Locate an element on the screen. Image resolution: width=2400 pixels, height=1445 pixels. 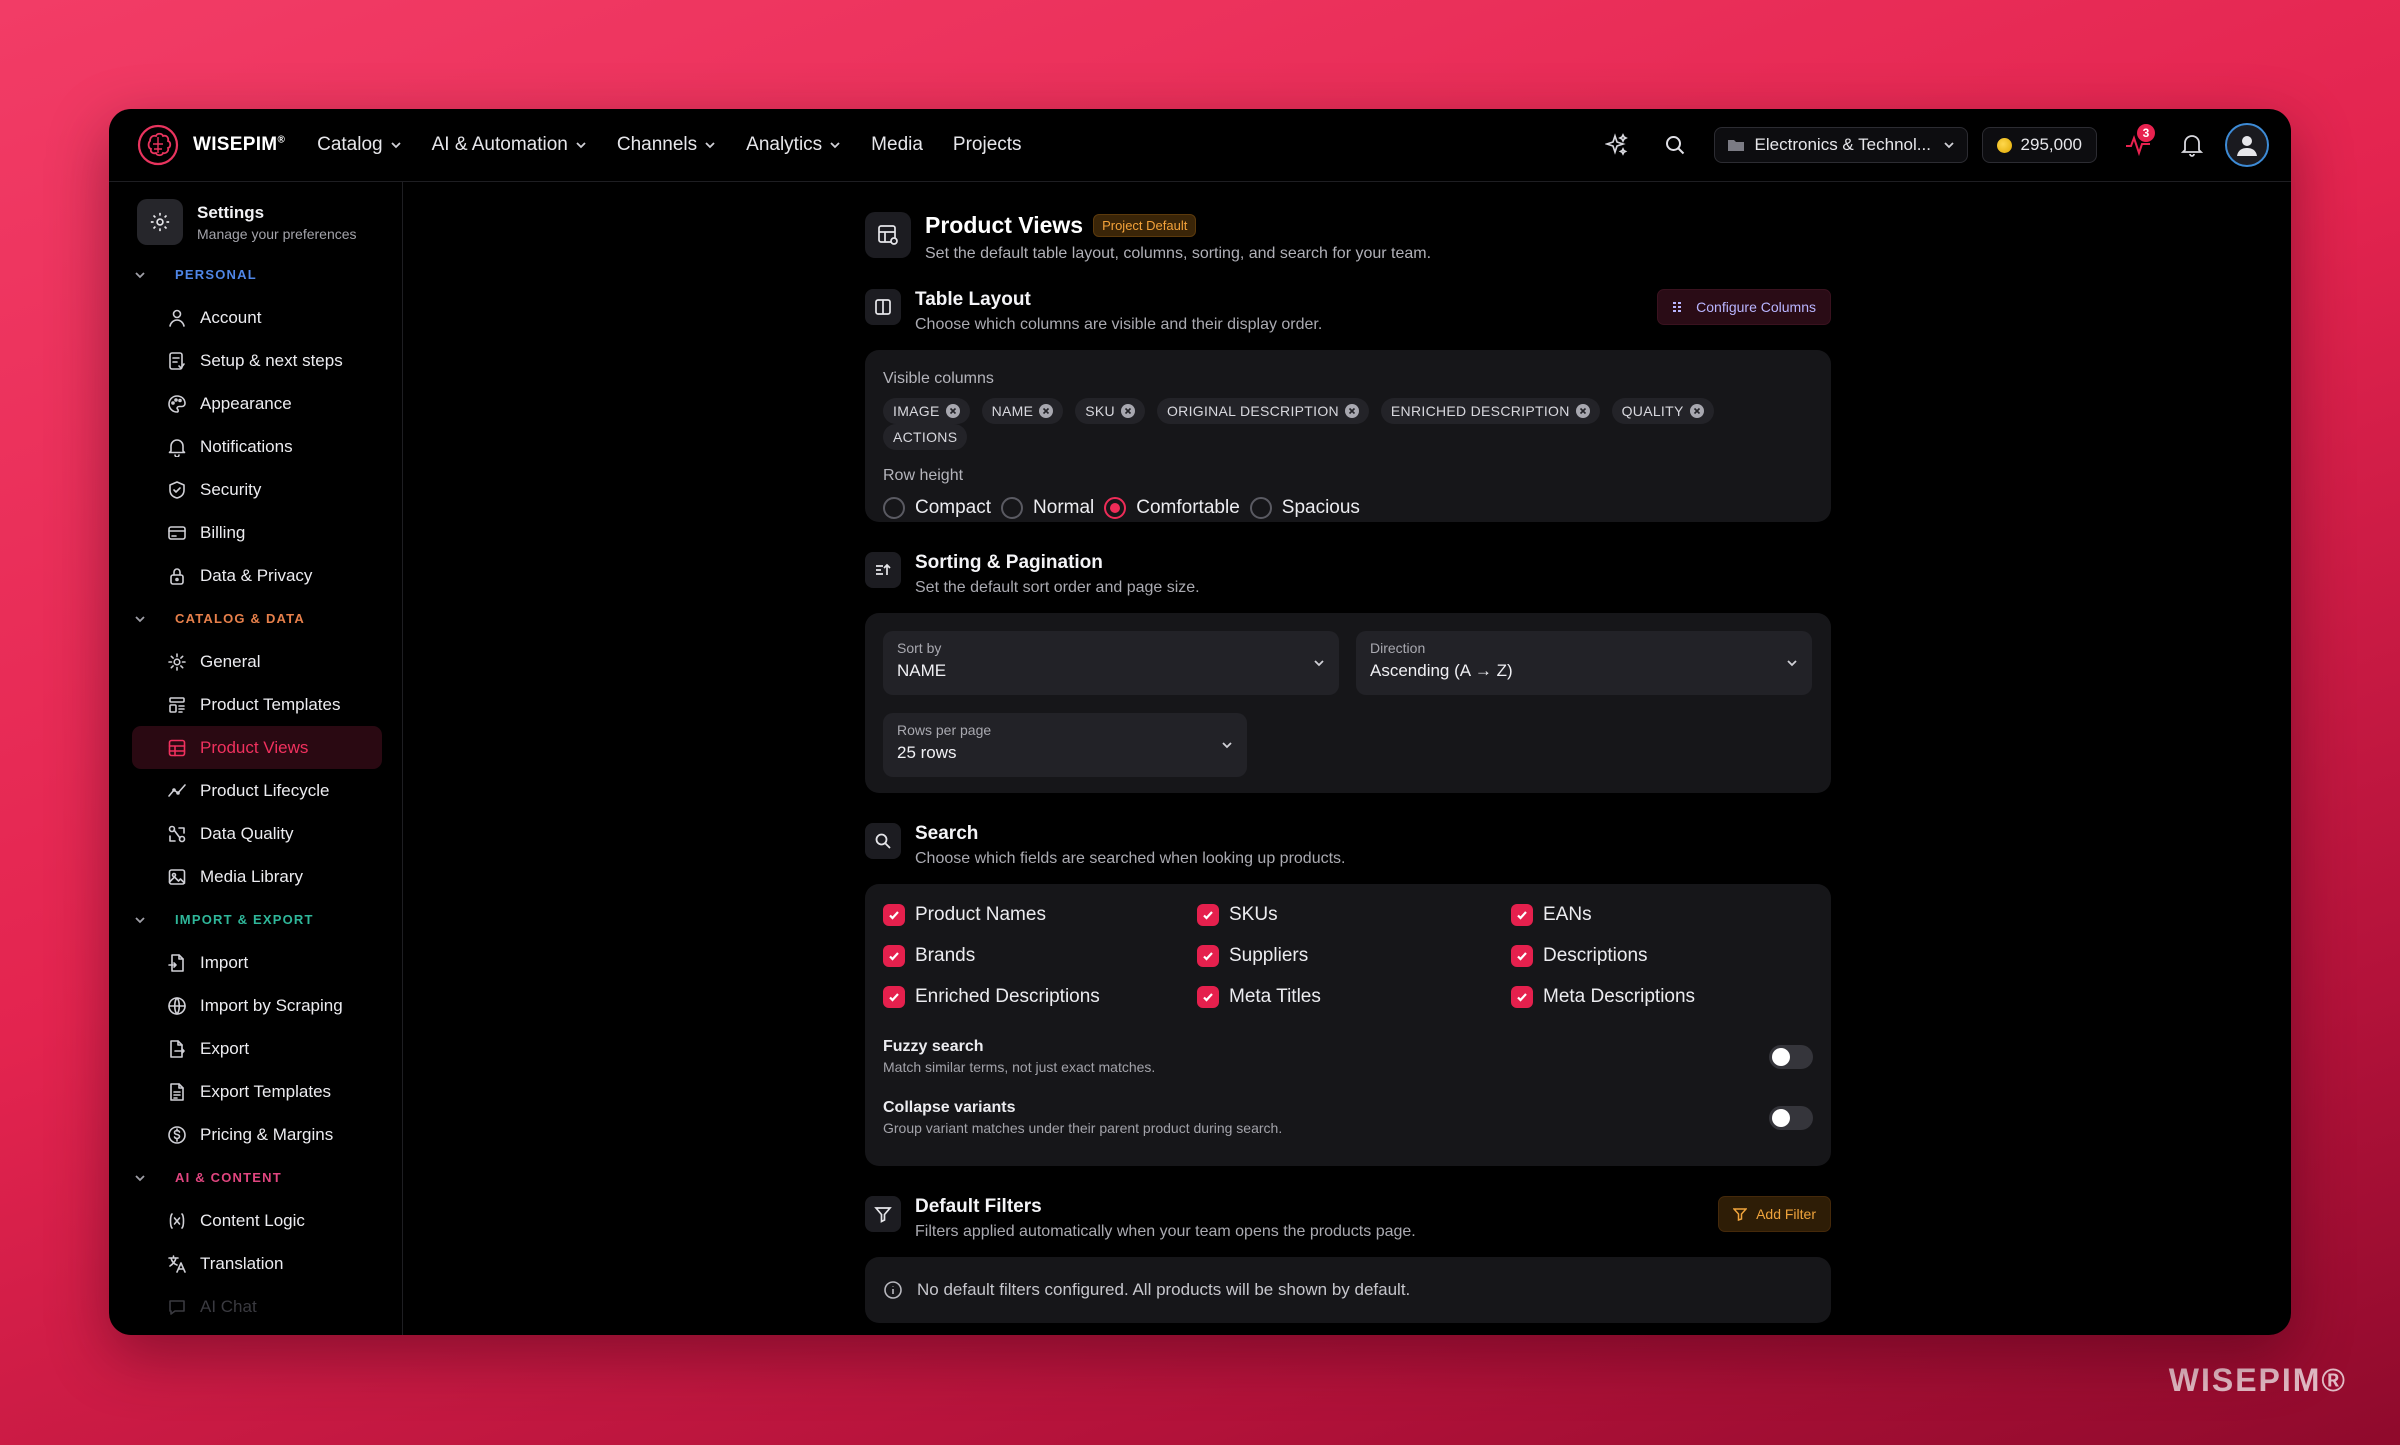
sidebar-item-pricing-margins: Pricing & Margins is located at coordinates (255, 1134).